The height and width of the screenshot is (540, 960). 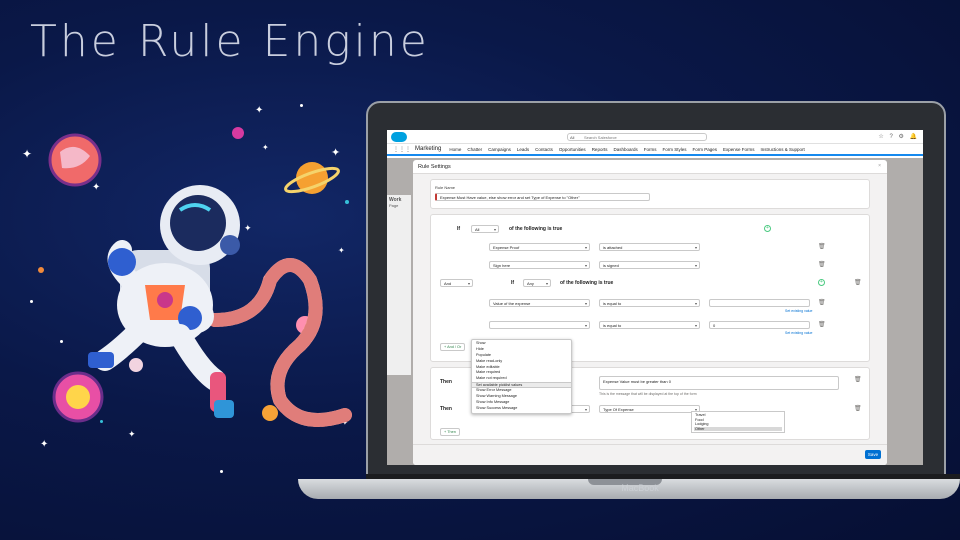 What do you see at coordinates (456, 283) in the screenshot?
I see `connector-select: And` at bounding box center [456, 283].